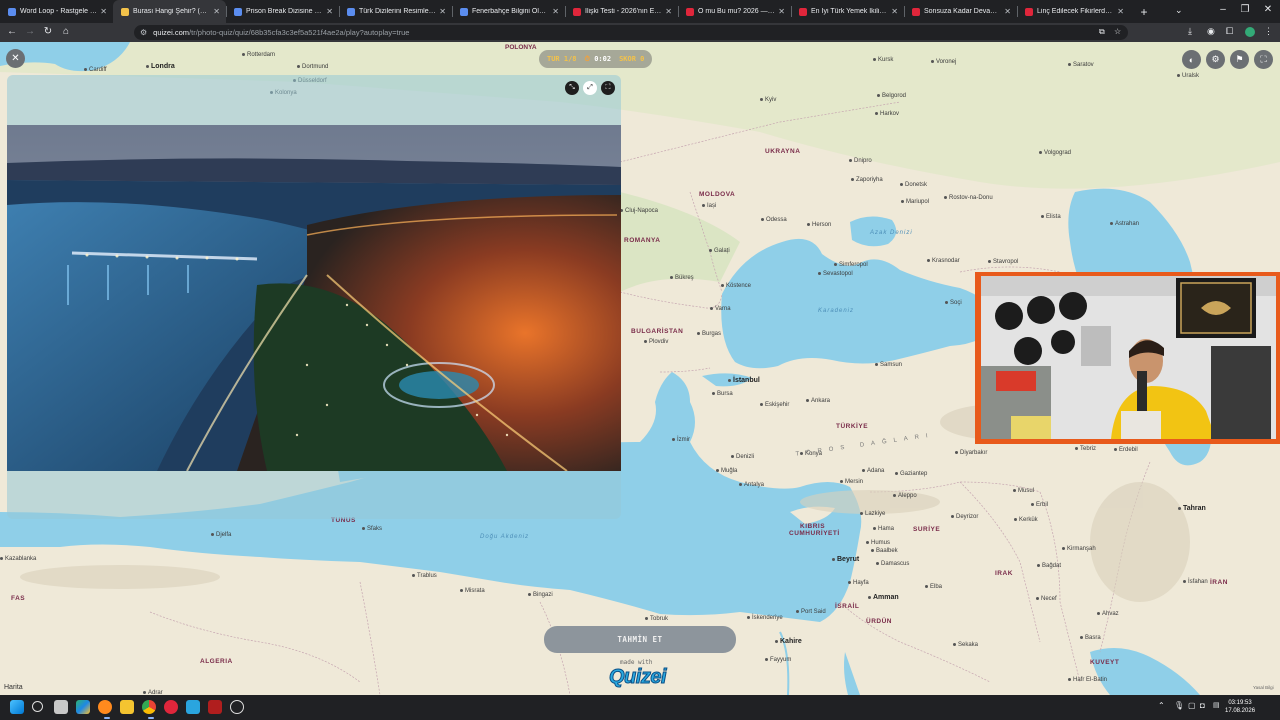 Image resolution: width=1280 pixels, height=720 pixels. I want to click on score-indicator: SKOR 0, so click(632, 59).